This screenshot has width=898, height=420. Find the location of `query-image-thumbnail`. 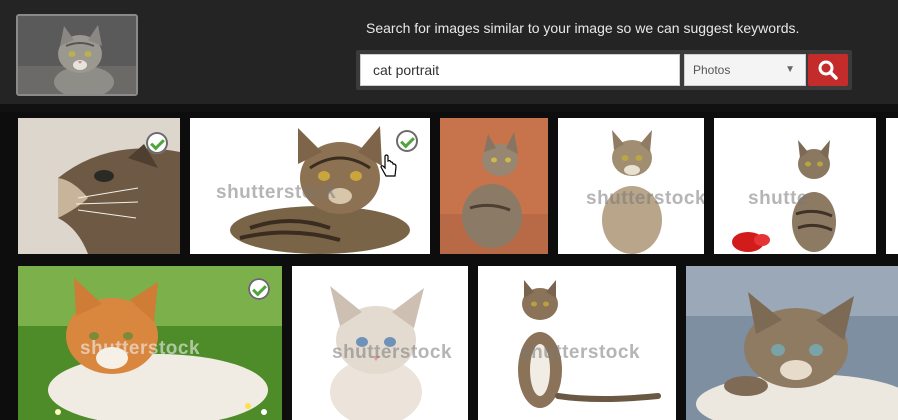

query-image-thumbnail is located at coordinates (77, 55).